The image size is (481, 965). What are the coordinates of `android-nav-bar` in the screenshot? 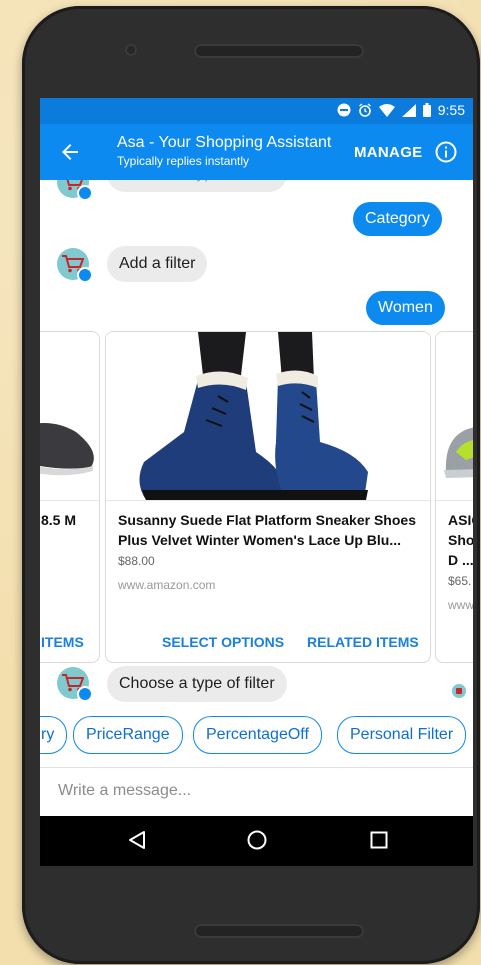 It's located at (256, 841).